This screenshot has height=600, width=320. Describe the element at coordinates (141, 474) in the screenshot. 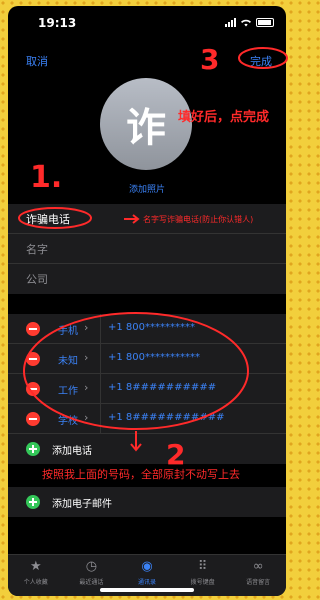

I see `copy-note-annotation: 按照我上面的号码，全部原封不动写上去` at that location.